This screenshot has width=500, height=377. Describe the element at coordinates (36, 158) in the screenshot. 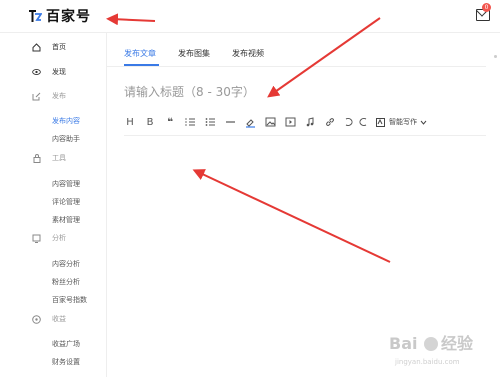

I see `lock-icon` at that location.